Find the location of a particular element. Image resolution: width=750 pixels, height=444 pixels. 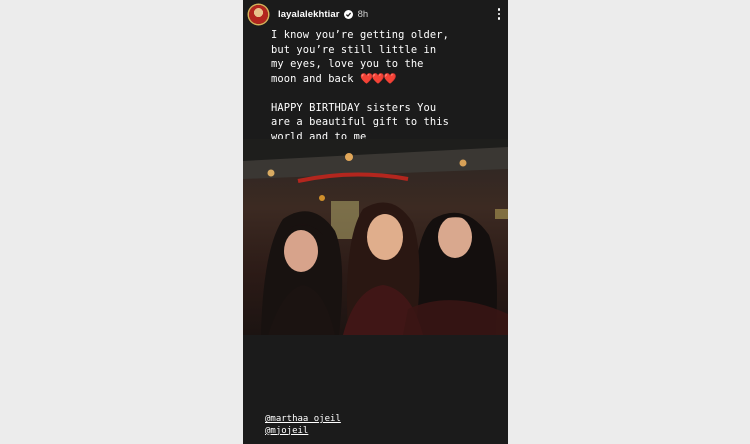

mentions-list: @marthaa_ojeil @mjojeil is located at coordinates (303, 425).